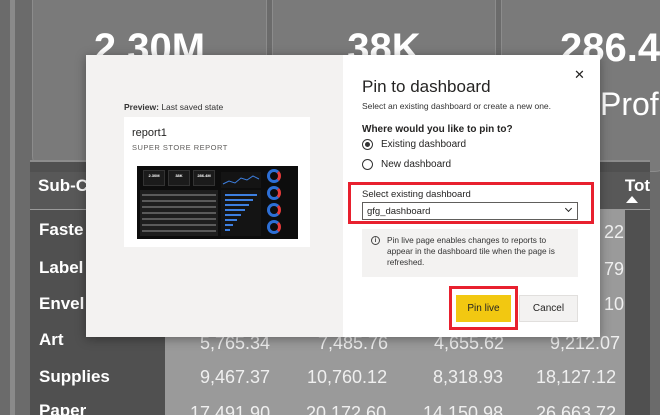 The image size is (660, 415). I want to click on preview-label-rest: Last saved state, so click(191, 107).